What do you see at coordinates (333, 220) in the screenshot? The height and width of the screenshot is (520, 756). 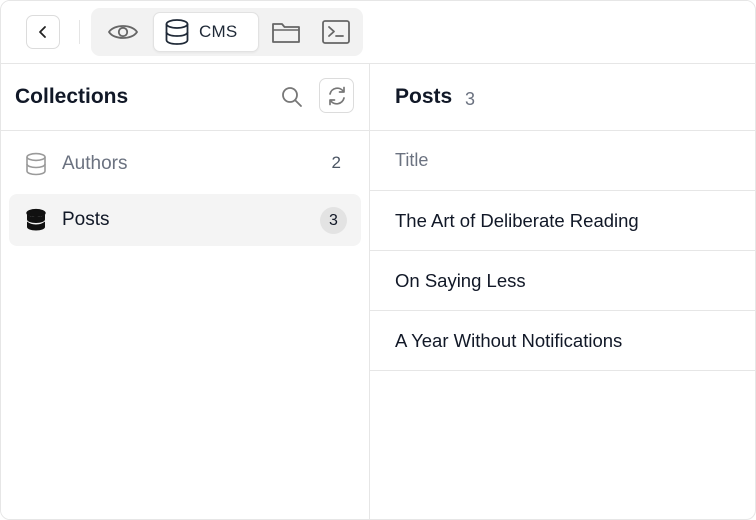 I see `collection-count-badge: 3` at bounding box center [333, 220].